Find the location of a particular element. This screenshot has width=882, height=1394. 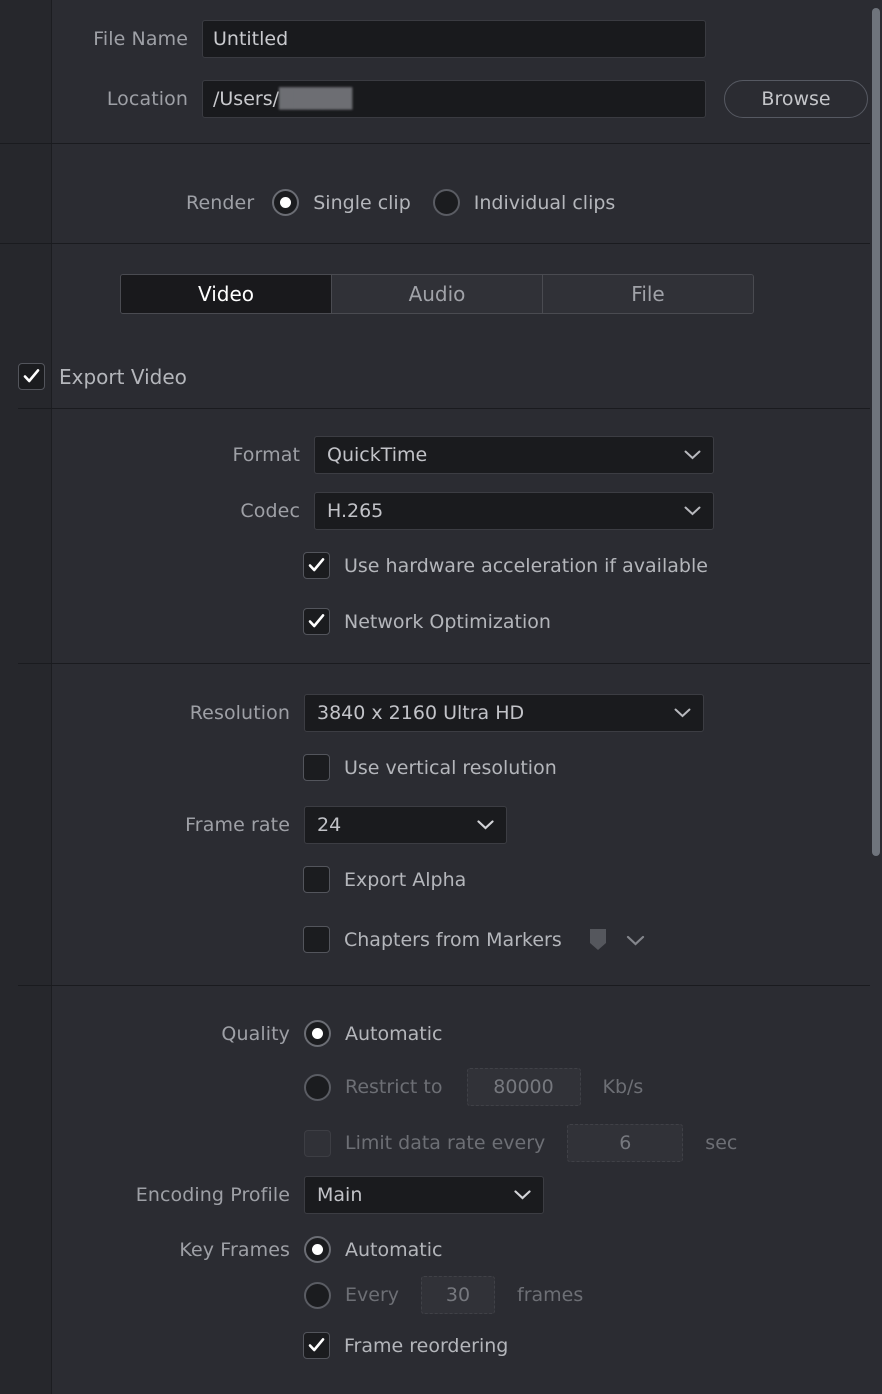

checkbox-network-optimization is located at coordinates (316, 621).